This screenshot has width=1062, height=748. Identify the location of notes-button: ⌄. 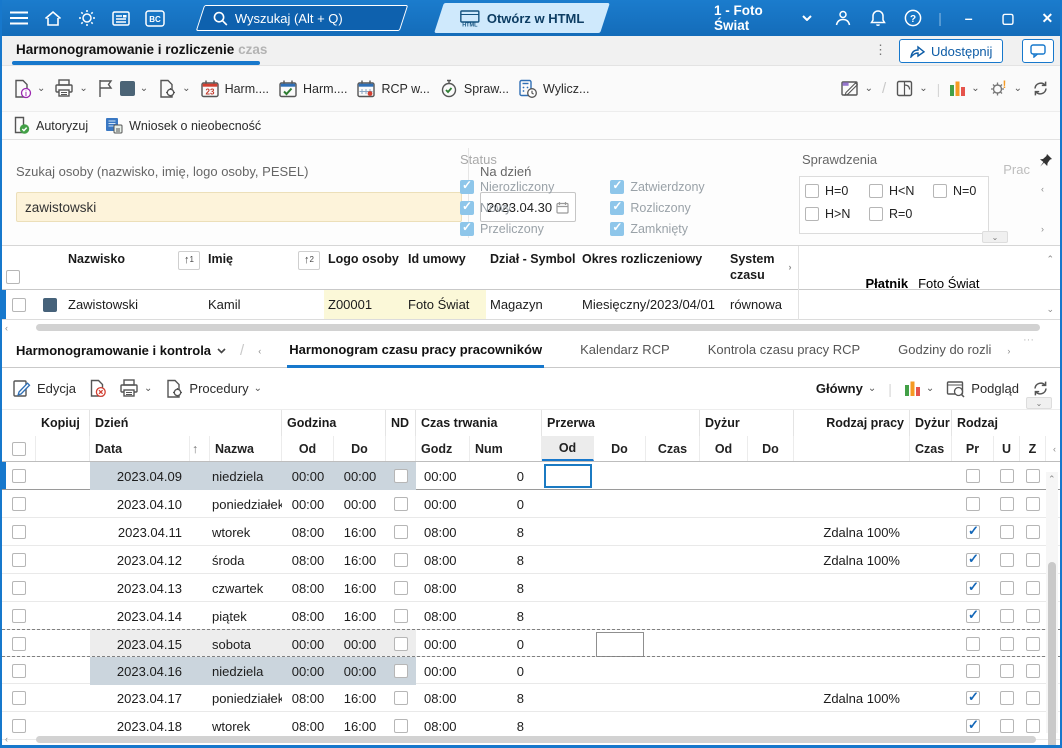
(856, 88).